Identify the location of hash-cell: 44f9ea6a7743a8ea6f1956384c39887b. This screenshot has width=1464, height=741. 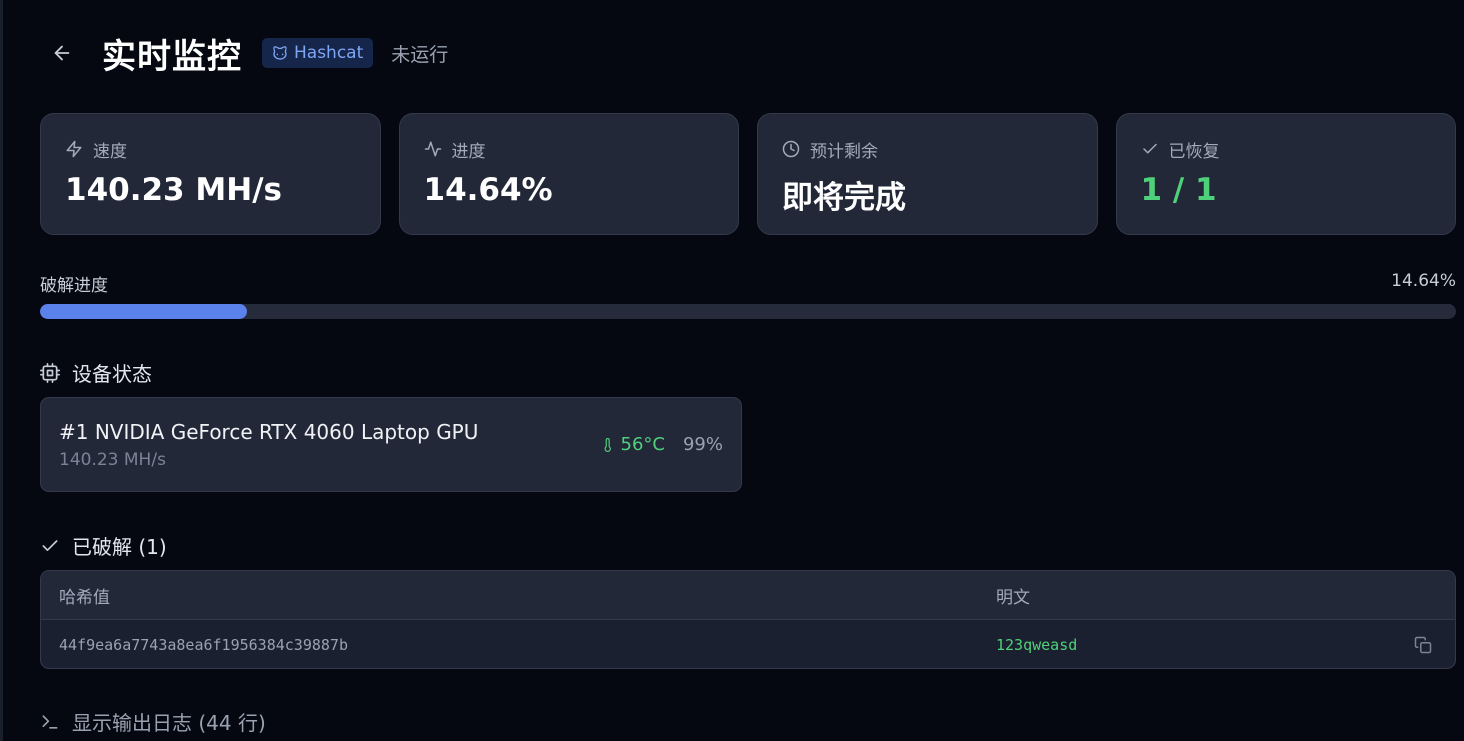
(203, 644).